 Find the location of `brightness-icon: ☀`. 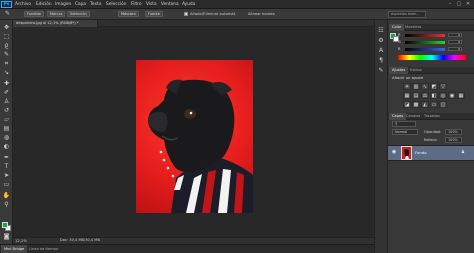

brightness-icon: ☀ is located at coordinates (407, 86).